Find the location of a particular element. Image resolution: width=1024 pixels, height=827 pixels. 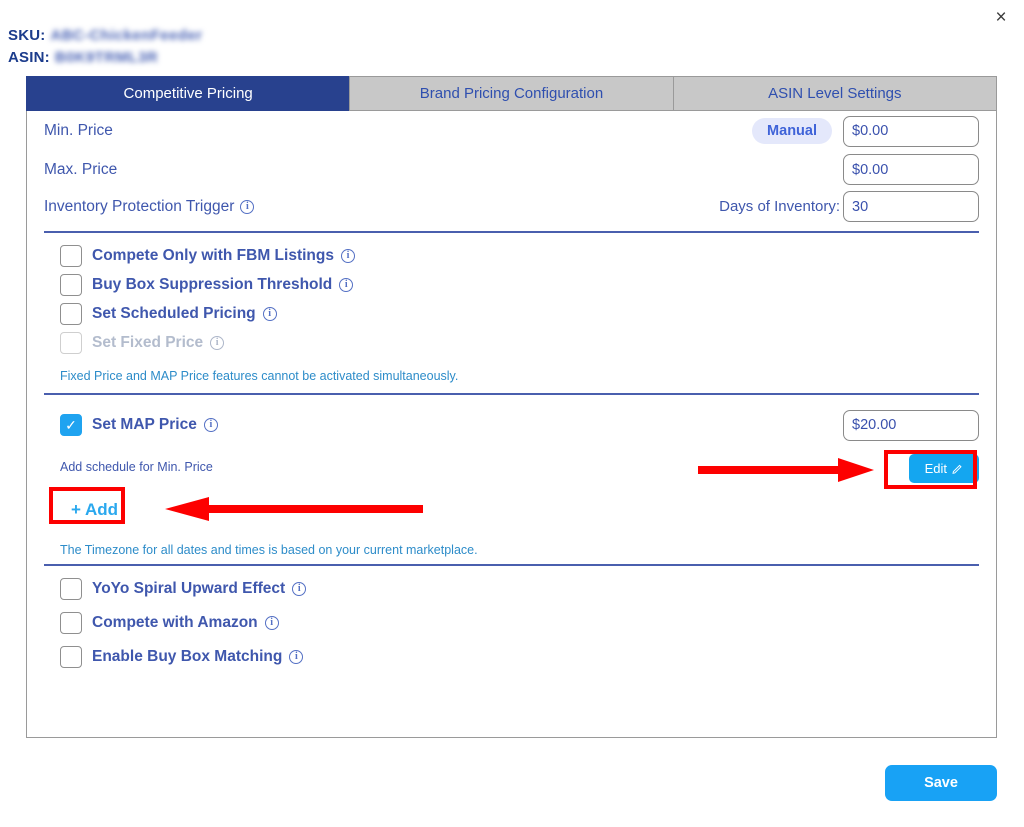

min-price-mode-badge: Manual is located at coordinates (792, 131).